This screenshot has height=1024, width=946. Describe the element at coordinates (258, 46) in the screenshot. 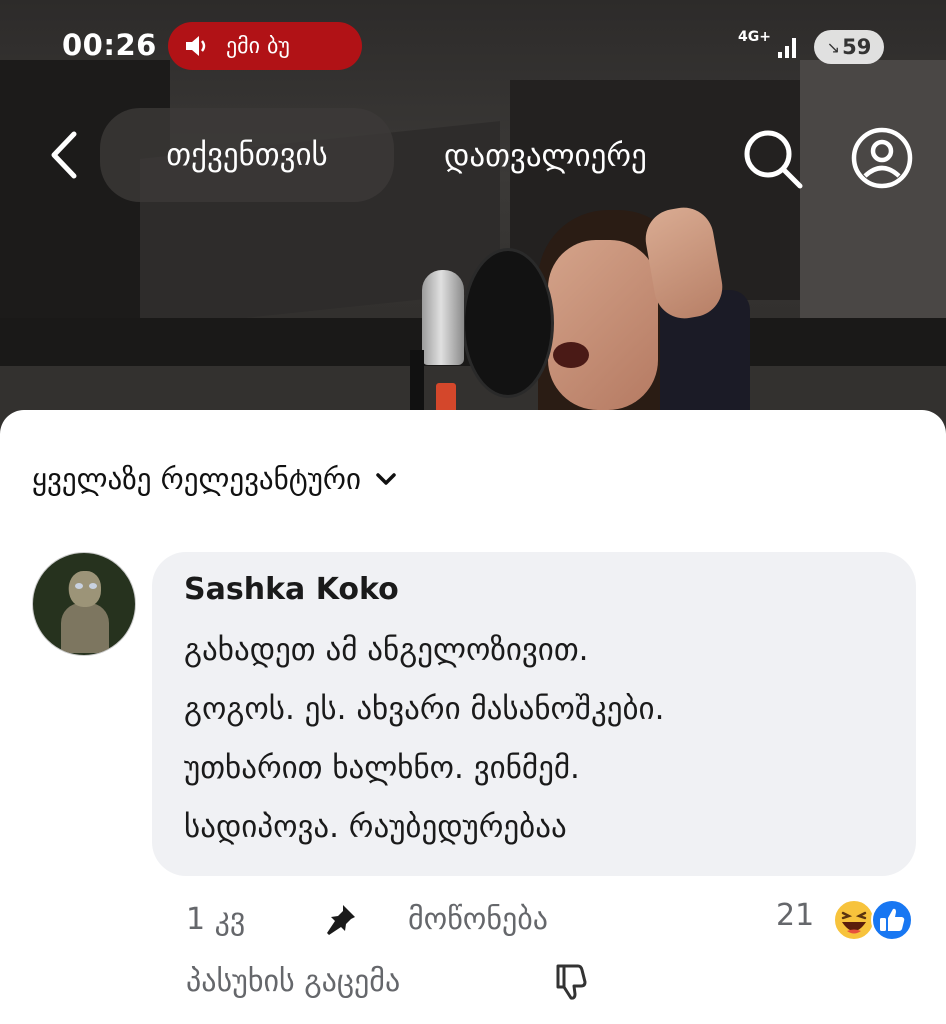

I see `call-label: ემი ბუ` at that location.